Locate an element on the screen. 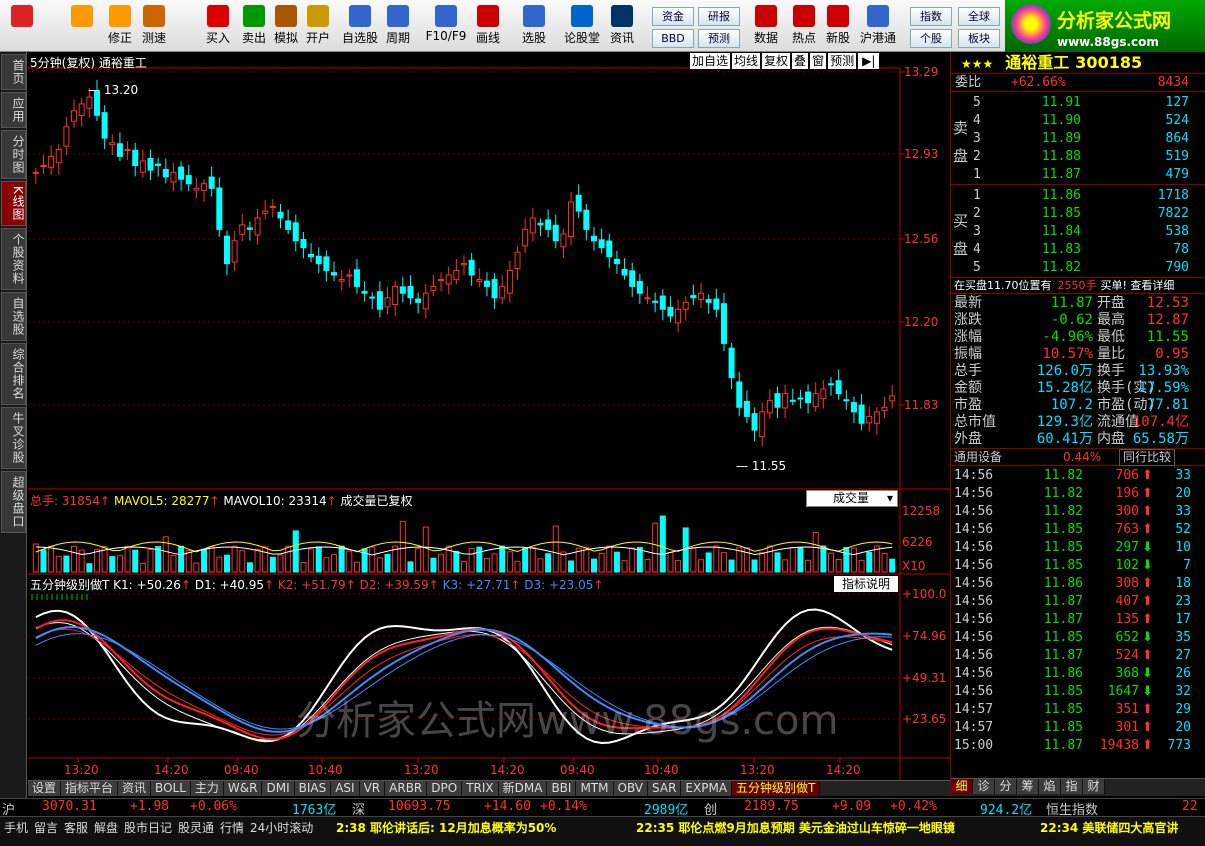 Image resolution: width=1205 pixels, height=846 pixels. toolbar-button-2: 修正 is located at coordinates (120, 27).